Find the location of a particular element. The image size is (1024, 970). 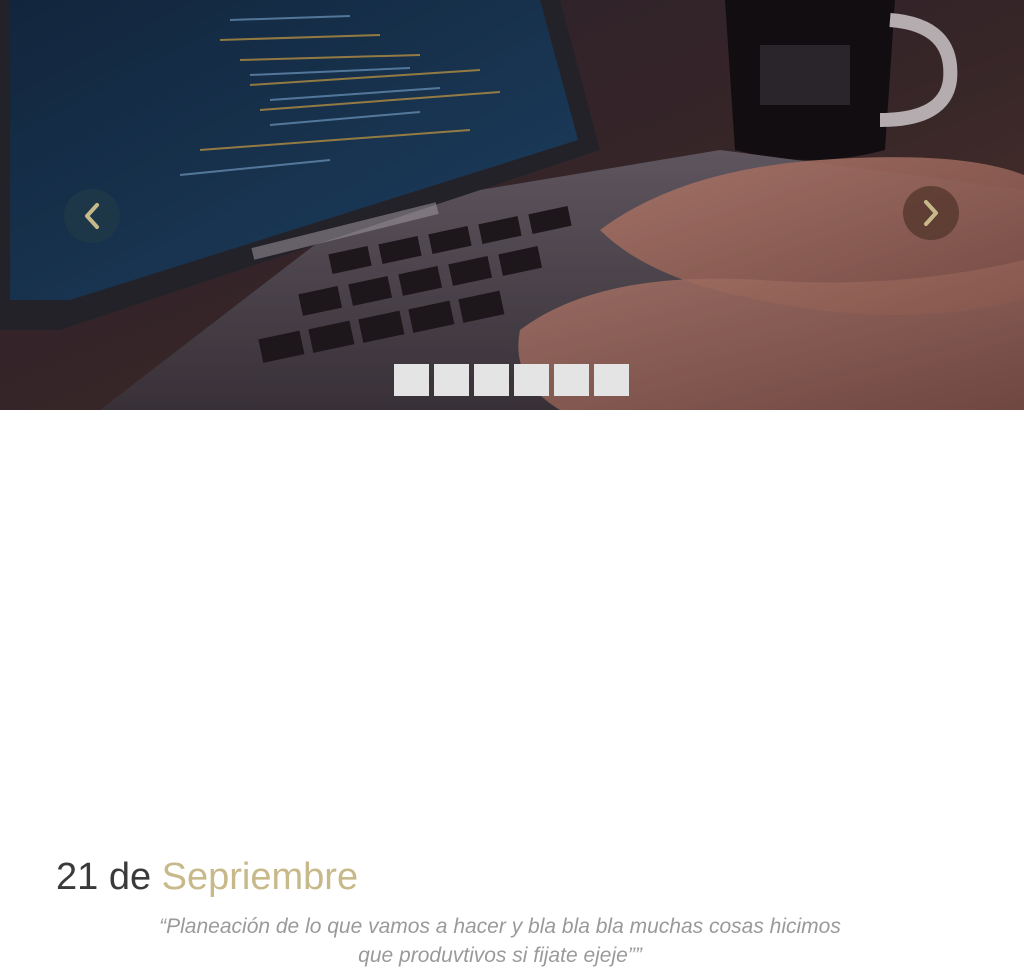

next-slide-button is located at coordinates (931, 213).